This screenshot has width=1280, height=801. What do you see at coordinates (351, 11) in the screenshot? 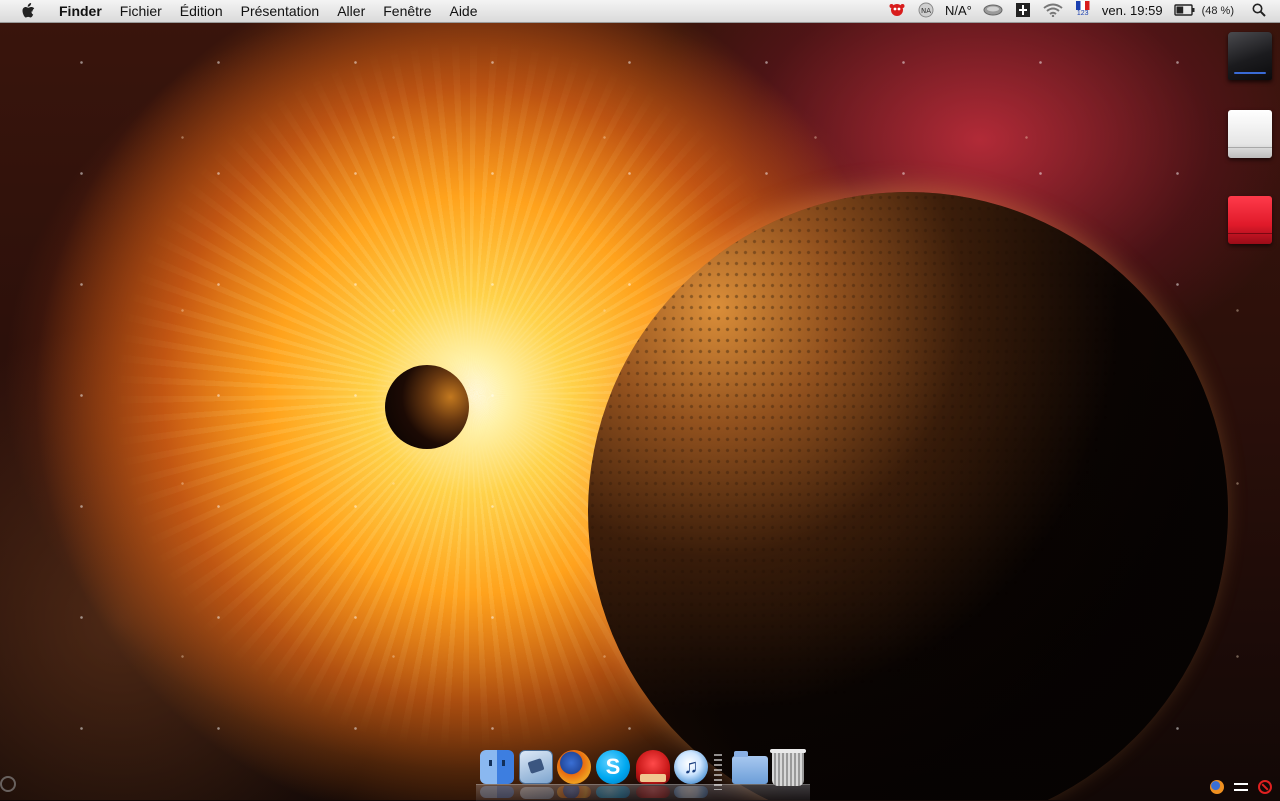
I see `menu-aller: Aller` at bounding box center [351, 11].